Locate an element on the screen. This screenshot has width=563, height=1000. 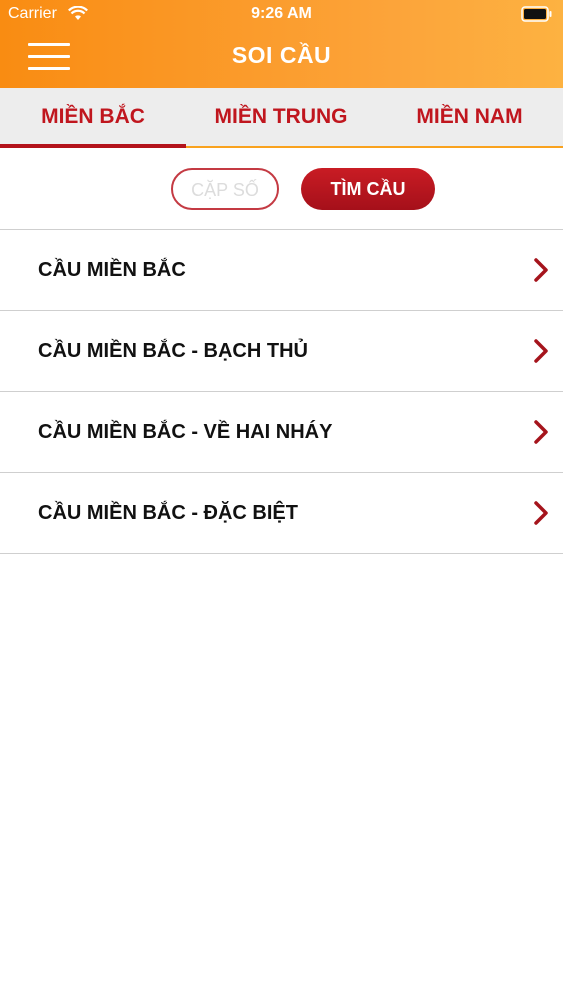
list-item: CẦU MIỀN BẮC - BẠCH THỦ is located at coordinates (281, 351).